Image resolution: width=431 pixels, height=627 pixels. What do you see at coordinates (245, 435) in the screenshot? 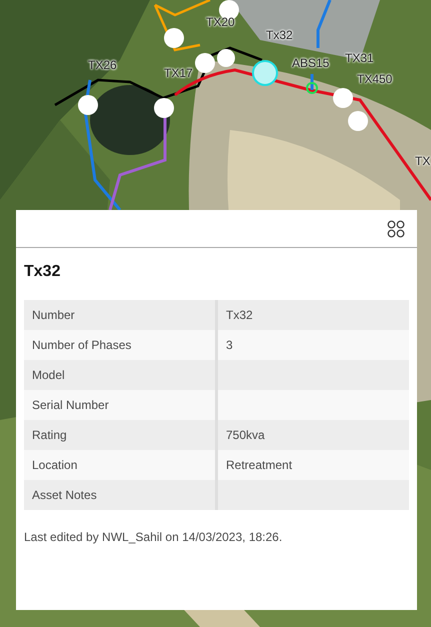
I see `field-value: 750kva` at bounding box center [245, 435].